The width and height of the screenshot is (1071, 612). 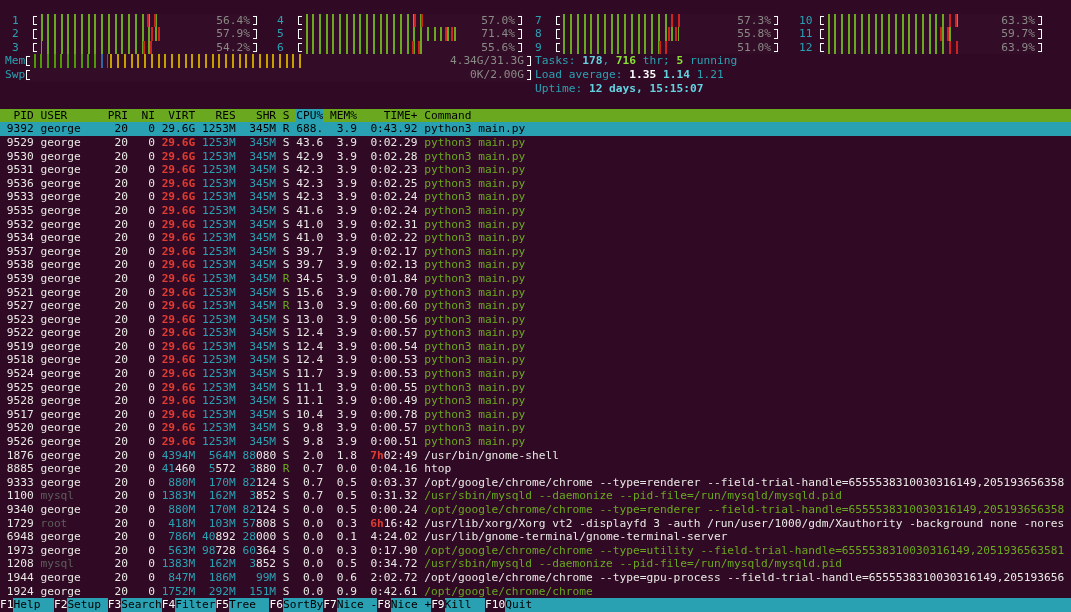 I want to click on process-row: 9517 george 20 0 29.6G 1253M 345M S 10.4 3.9 0:00.78 python3 main.py, so click(x=535, y=414).